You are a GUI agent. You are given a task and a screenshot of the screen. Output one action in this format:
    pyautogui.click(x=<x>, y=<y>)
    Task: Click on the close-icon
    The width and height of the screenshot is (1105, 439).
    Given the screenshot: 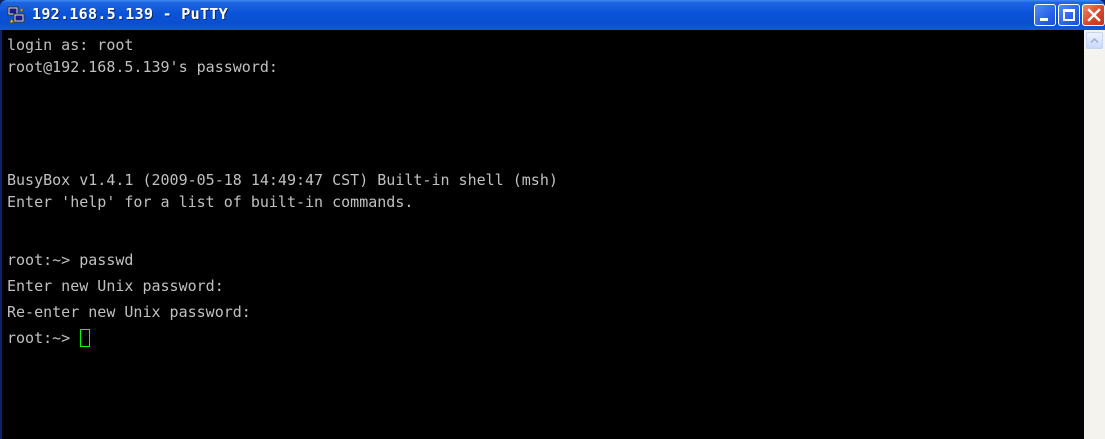 What is the action you would take?
    pyautogui.click(x=1094, y=15)
    